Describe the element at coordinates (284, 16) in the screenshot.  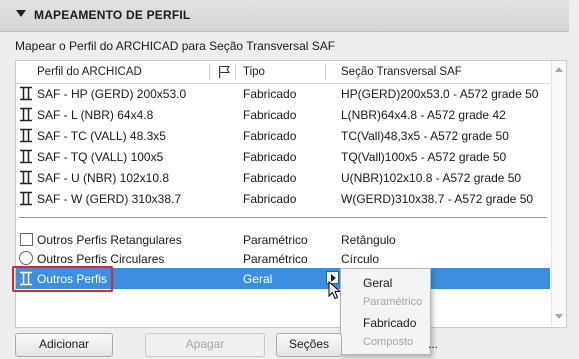
I see `section-header: MAPEAMENTO DE PERFIL` at that location.